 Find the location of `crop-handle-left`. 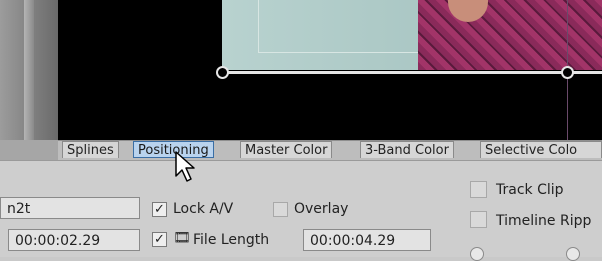

crop-handle-left is located at coordinates (222, 72).